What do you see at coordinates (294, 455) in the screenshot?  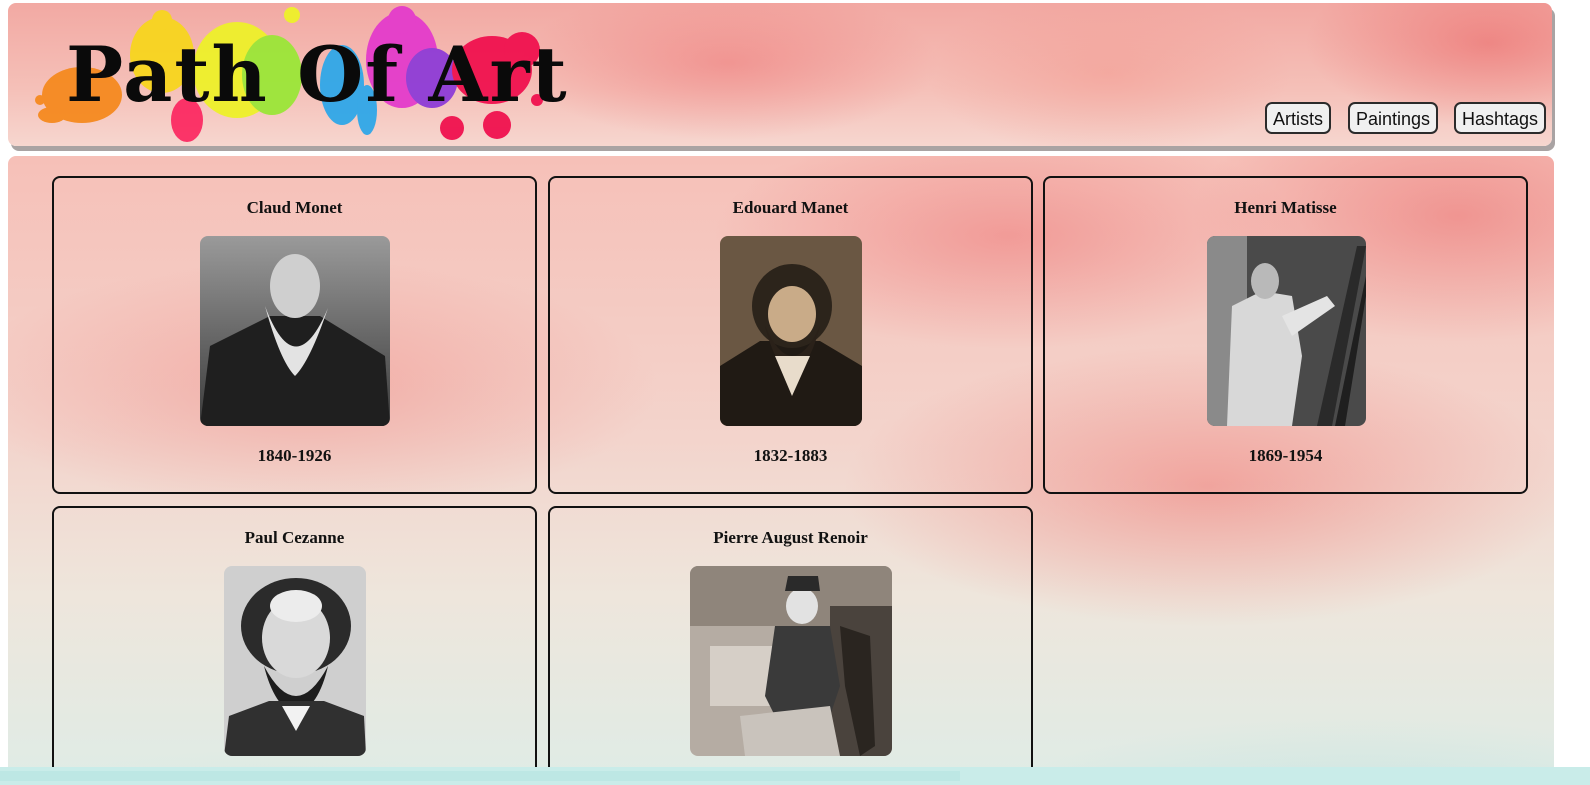 I see `artist-years: 1840-1926` at bounding box center [294, 455].